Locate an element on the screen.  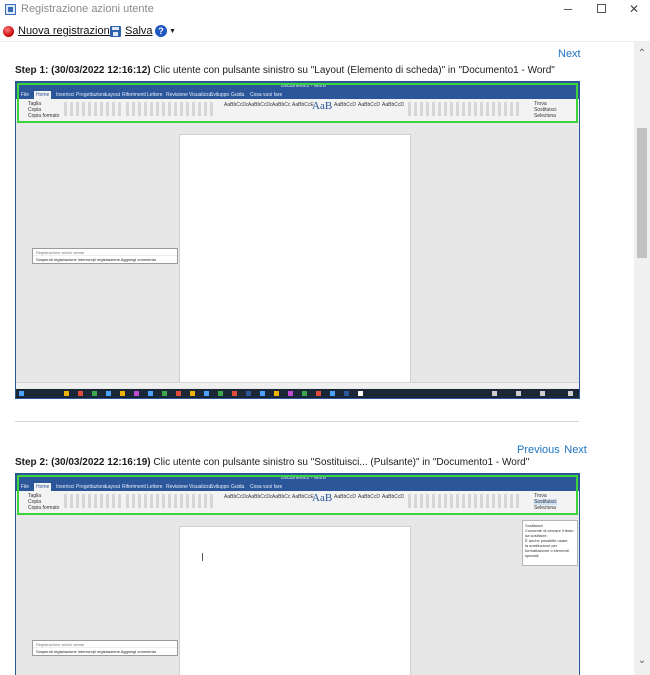
save-label: Salva is located at coordinates (139, 31).